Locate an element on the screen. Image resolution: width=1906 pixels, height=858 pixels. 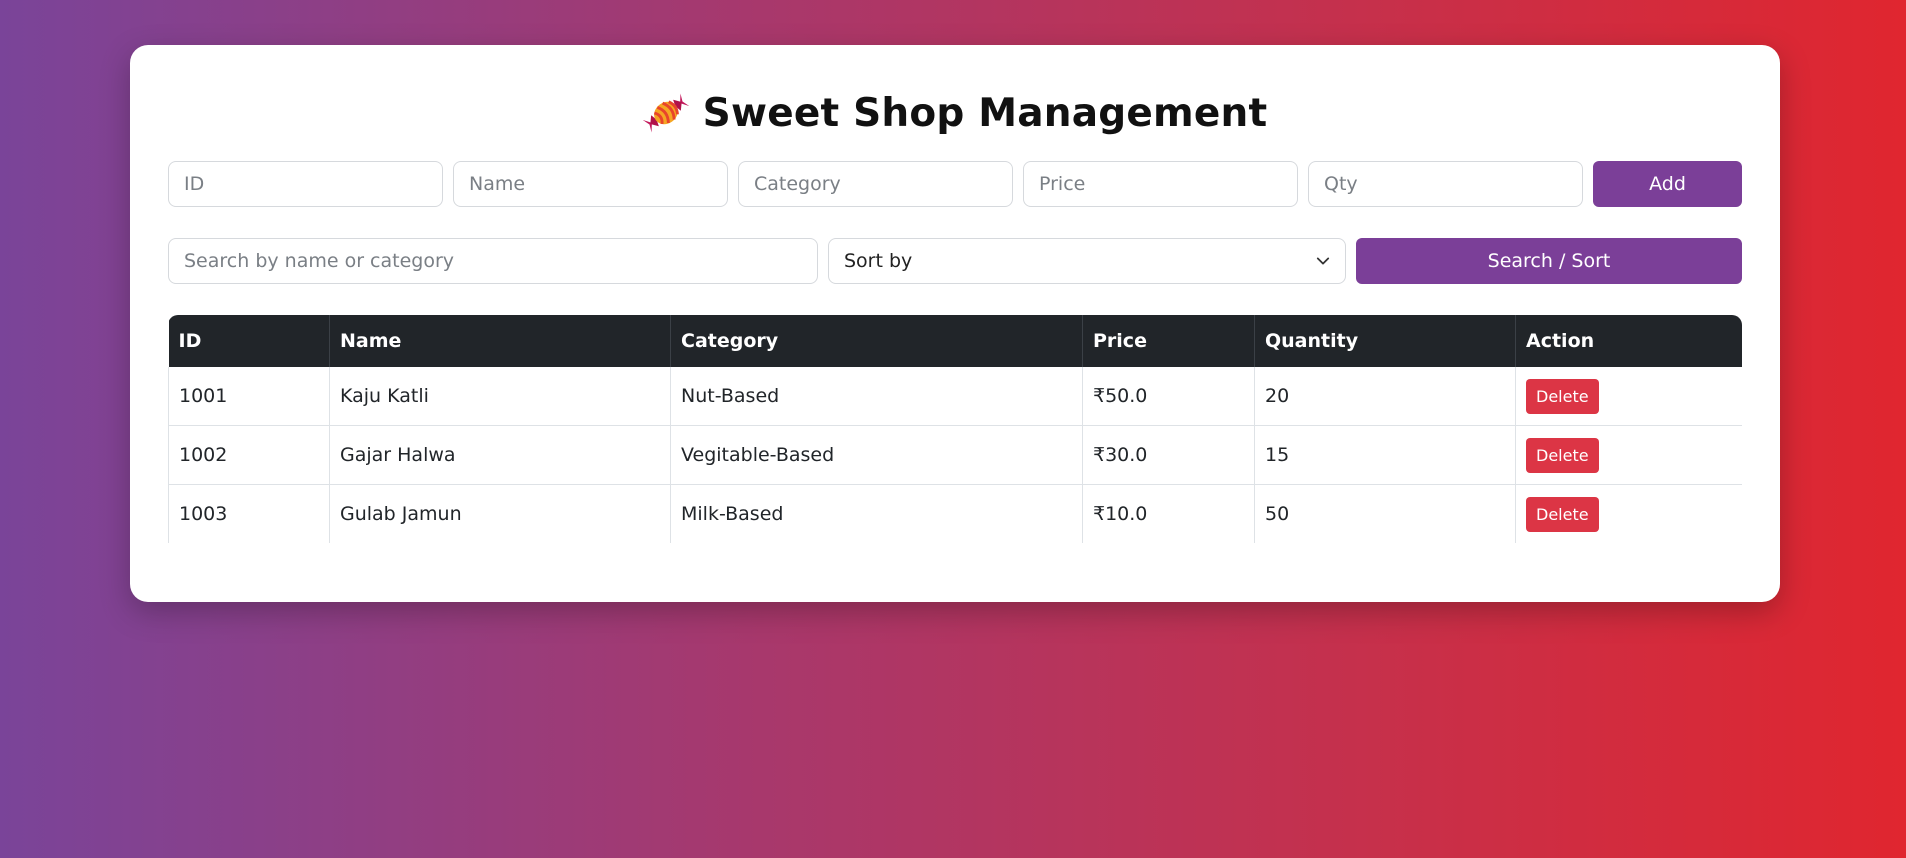
cell-id: 1002 is located at coordinates (249, 455).